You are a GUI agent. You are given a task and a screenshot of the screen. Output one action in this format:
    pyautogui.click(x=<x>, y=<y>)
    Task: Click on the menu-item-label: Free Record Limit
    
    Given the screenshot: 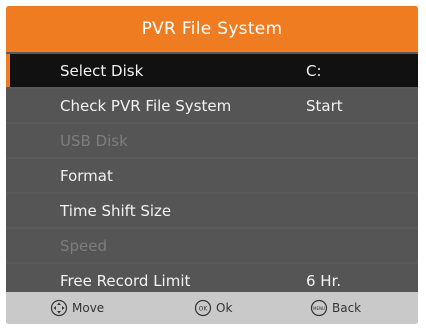 What is the action you would take?
    pyautogui.click(x=125, y=280)
    